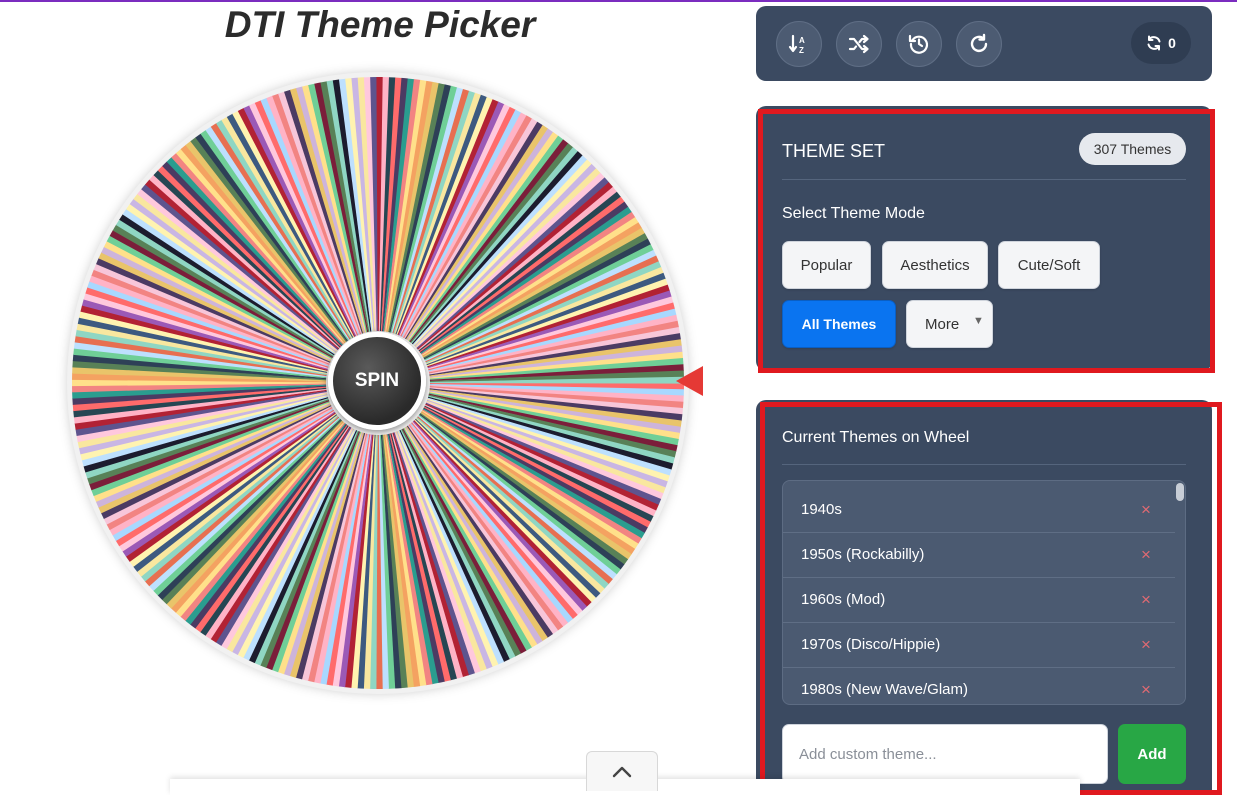  Describe the element at coordinates (876, 437) in the screenshot. I see `current-themes-heading: Current Themes on Wheel` at that location.